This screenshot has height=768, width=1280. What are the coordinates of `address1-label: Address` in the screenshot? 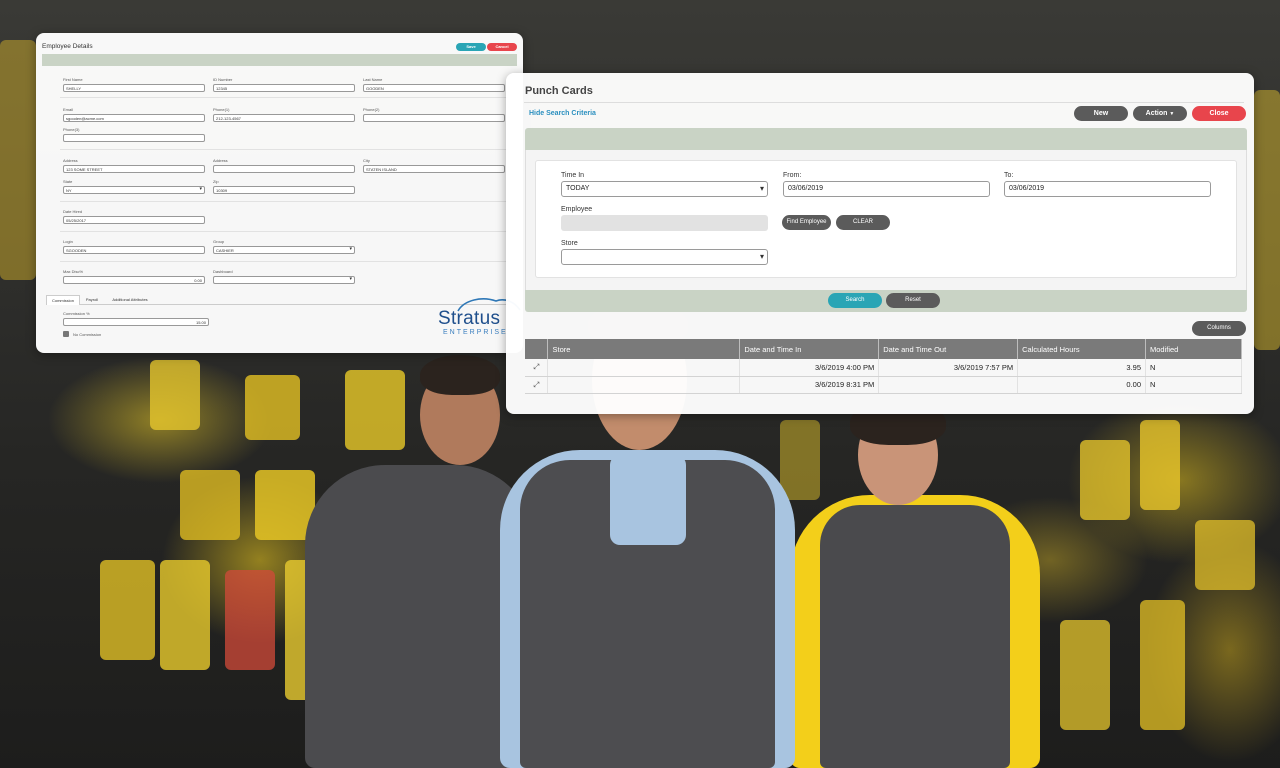 It's located at (70, 160).